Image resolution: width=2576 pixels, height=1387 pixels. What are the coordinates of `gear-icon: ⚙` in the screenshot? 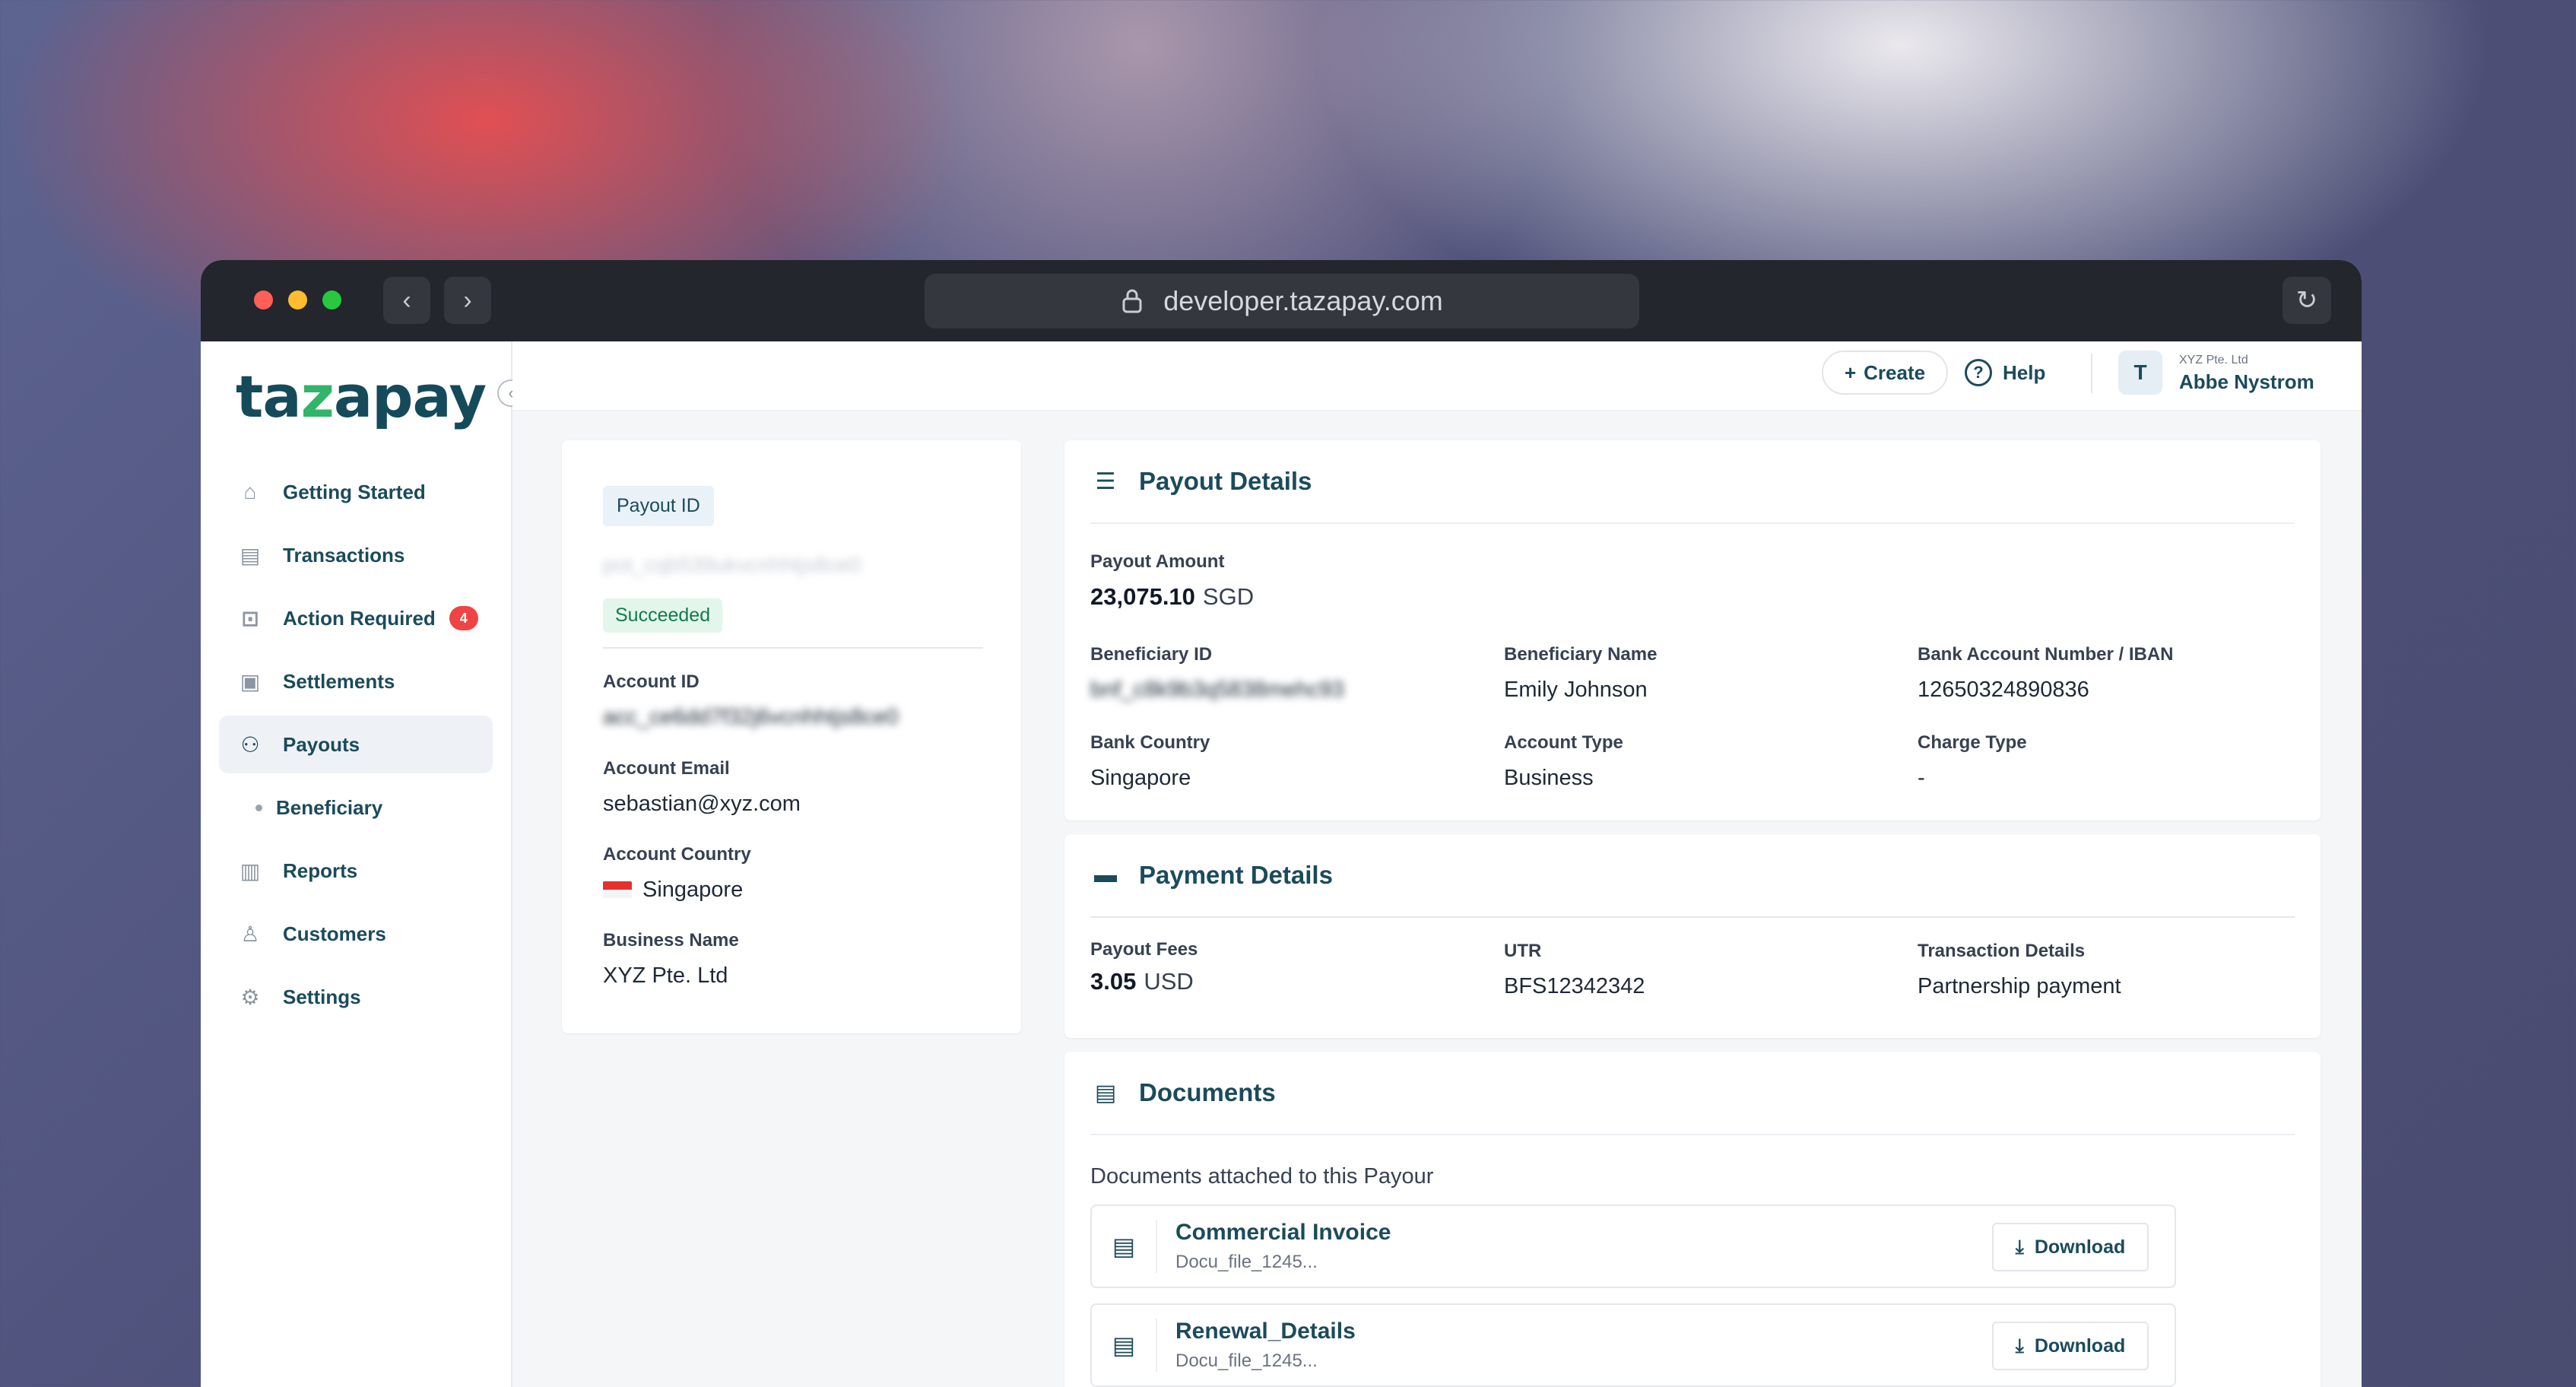 It's located at (250, 997).